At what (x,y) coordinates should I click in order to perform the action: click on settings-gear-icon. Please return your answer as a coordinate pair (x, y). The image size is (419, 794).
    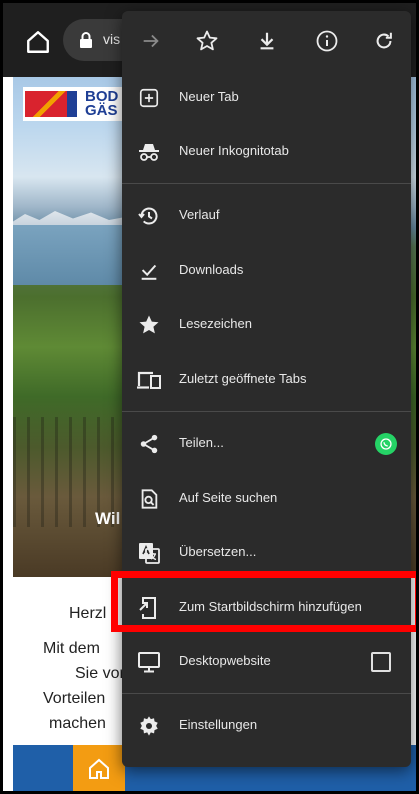
    Looking at the image, I should click on (149, 726).